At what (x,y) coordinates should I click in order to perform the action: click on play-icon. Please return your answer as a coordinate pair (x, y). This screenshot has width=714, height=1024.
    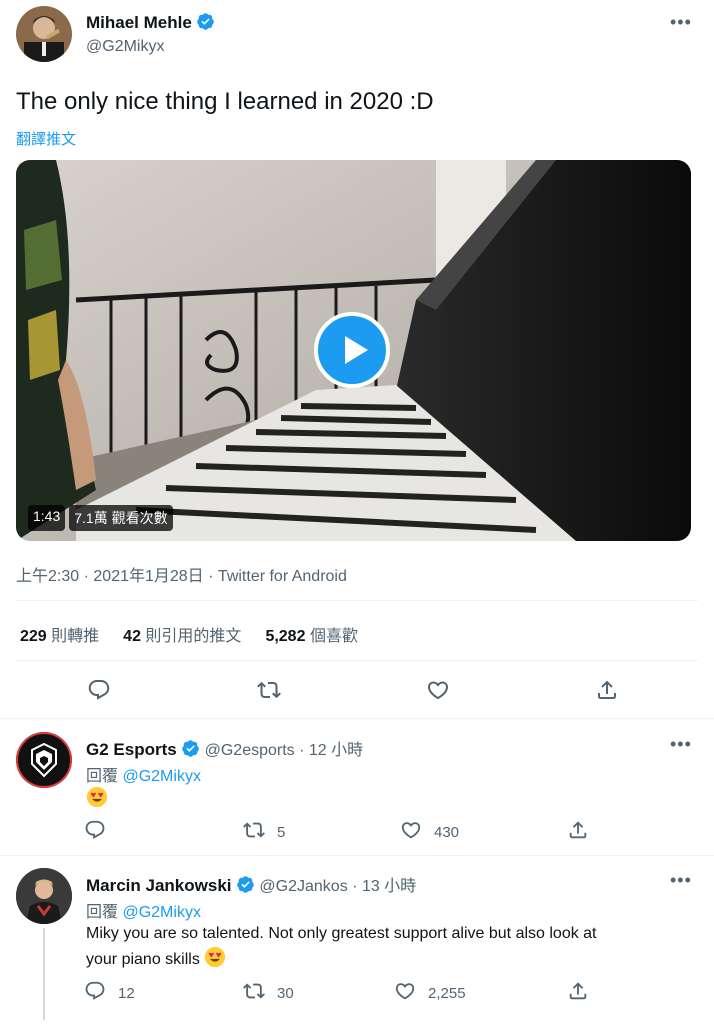
    Looking at the image, I should click on (356, 350).